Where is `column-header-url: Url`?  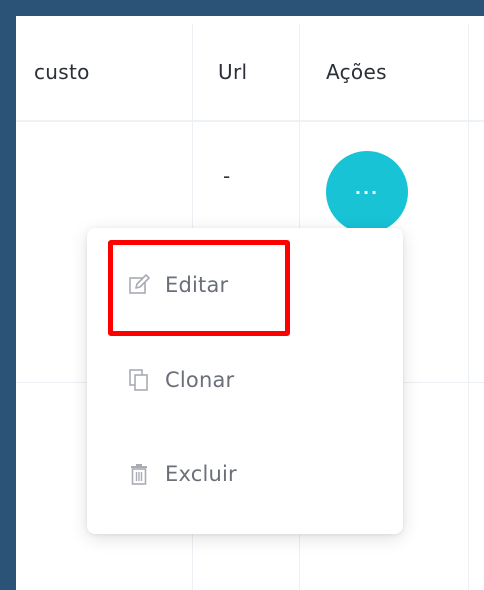 column-header-url: Url is located at coordinates (232, 72).